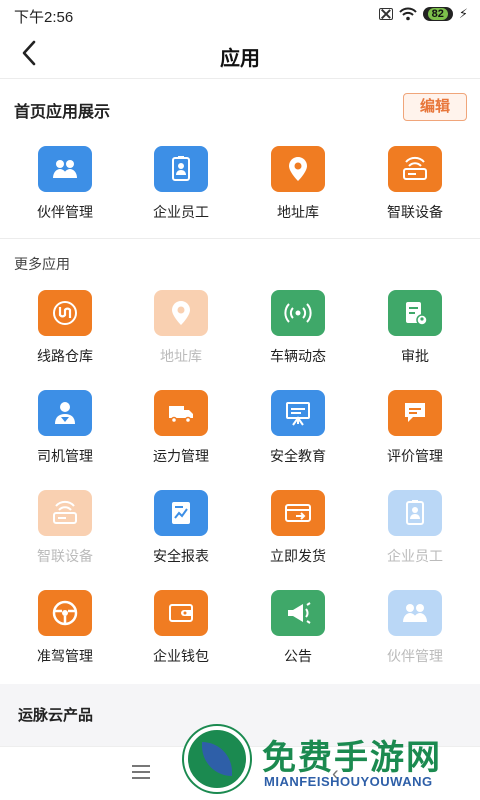 This screenshot has height=800, width=480. Describe the element at coordinates (298, 313) in the screenshot. I see `signal-broadcast-icon` at that location.